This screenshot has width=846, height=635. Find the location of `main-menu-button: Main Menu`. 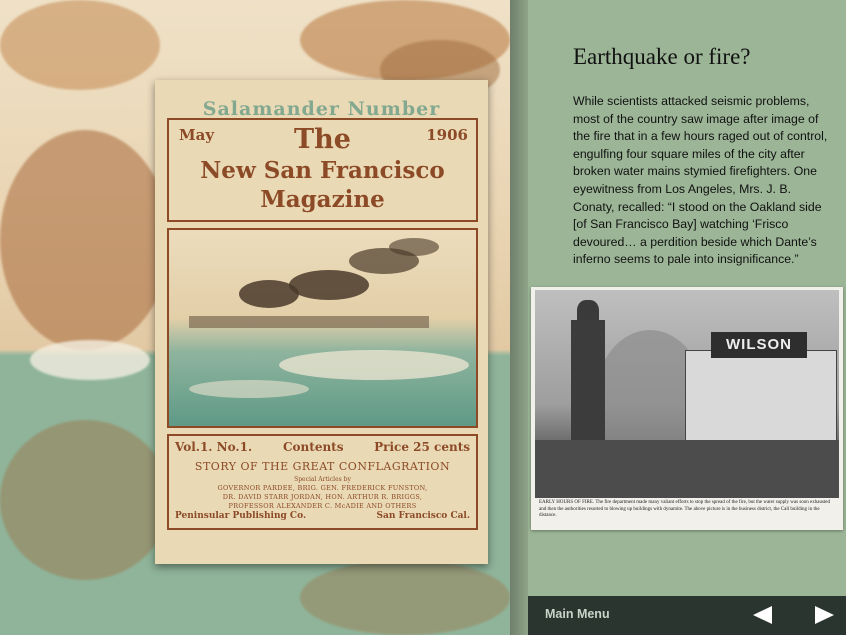

main-menu-button: Main Menu is located at coordinates (577, 614).